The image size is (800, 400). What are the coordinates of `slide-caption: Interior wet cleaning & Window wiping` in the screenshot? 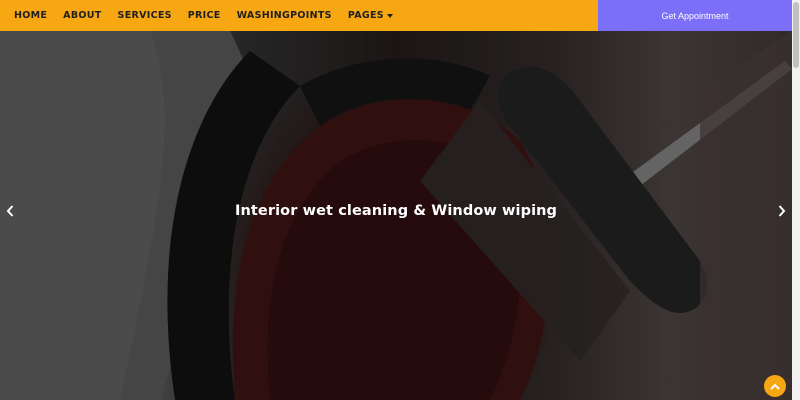 It's located at (396, 211).